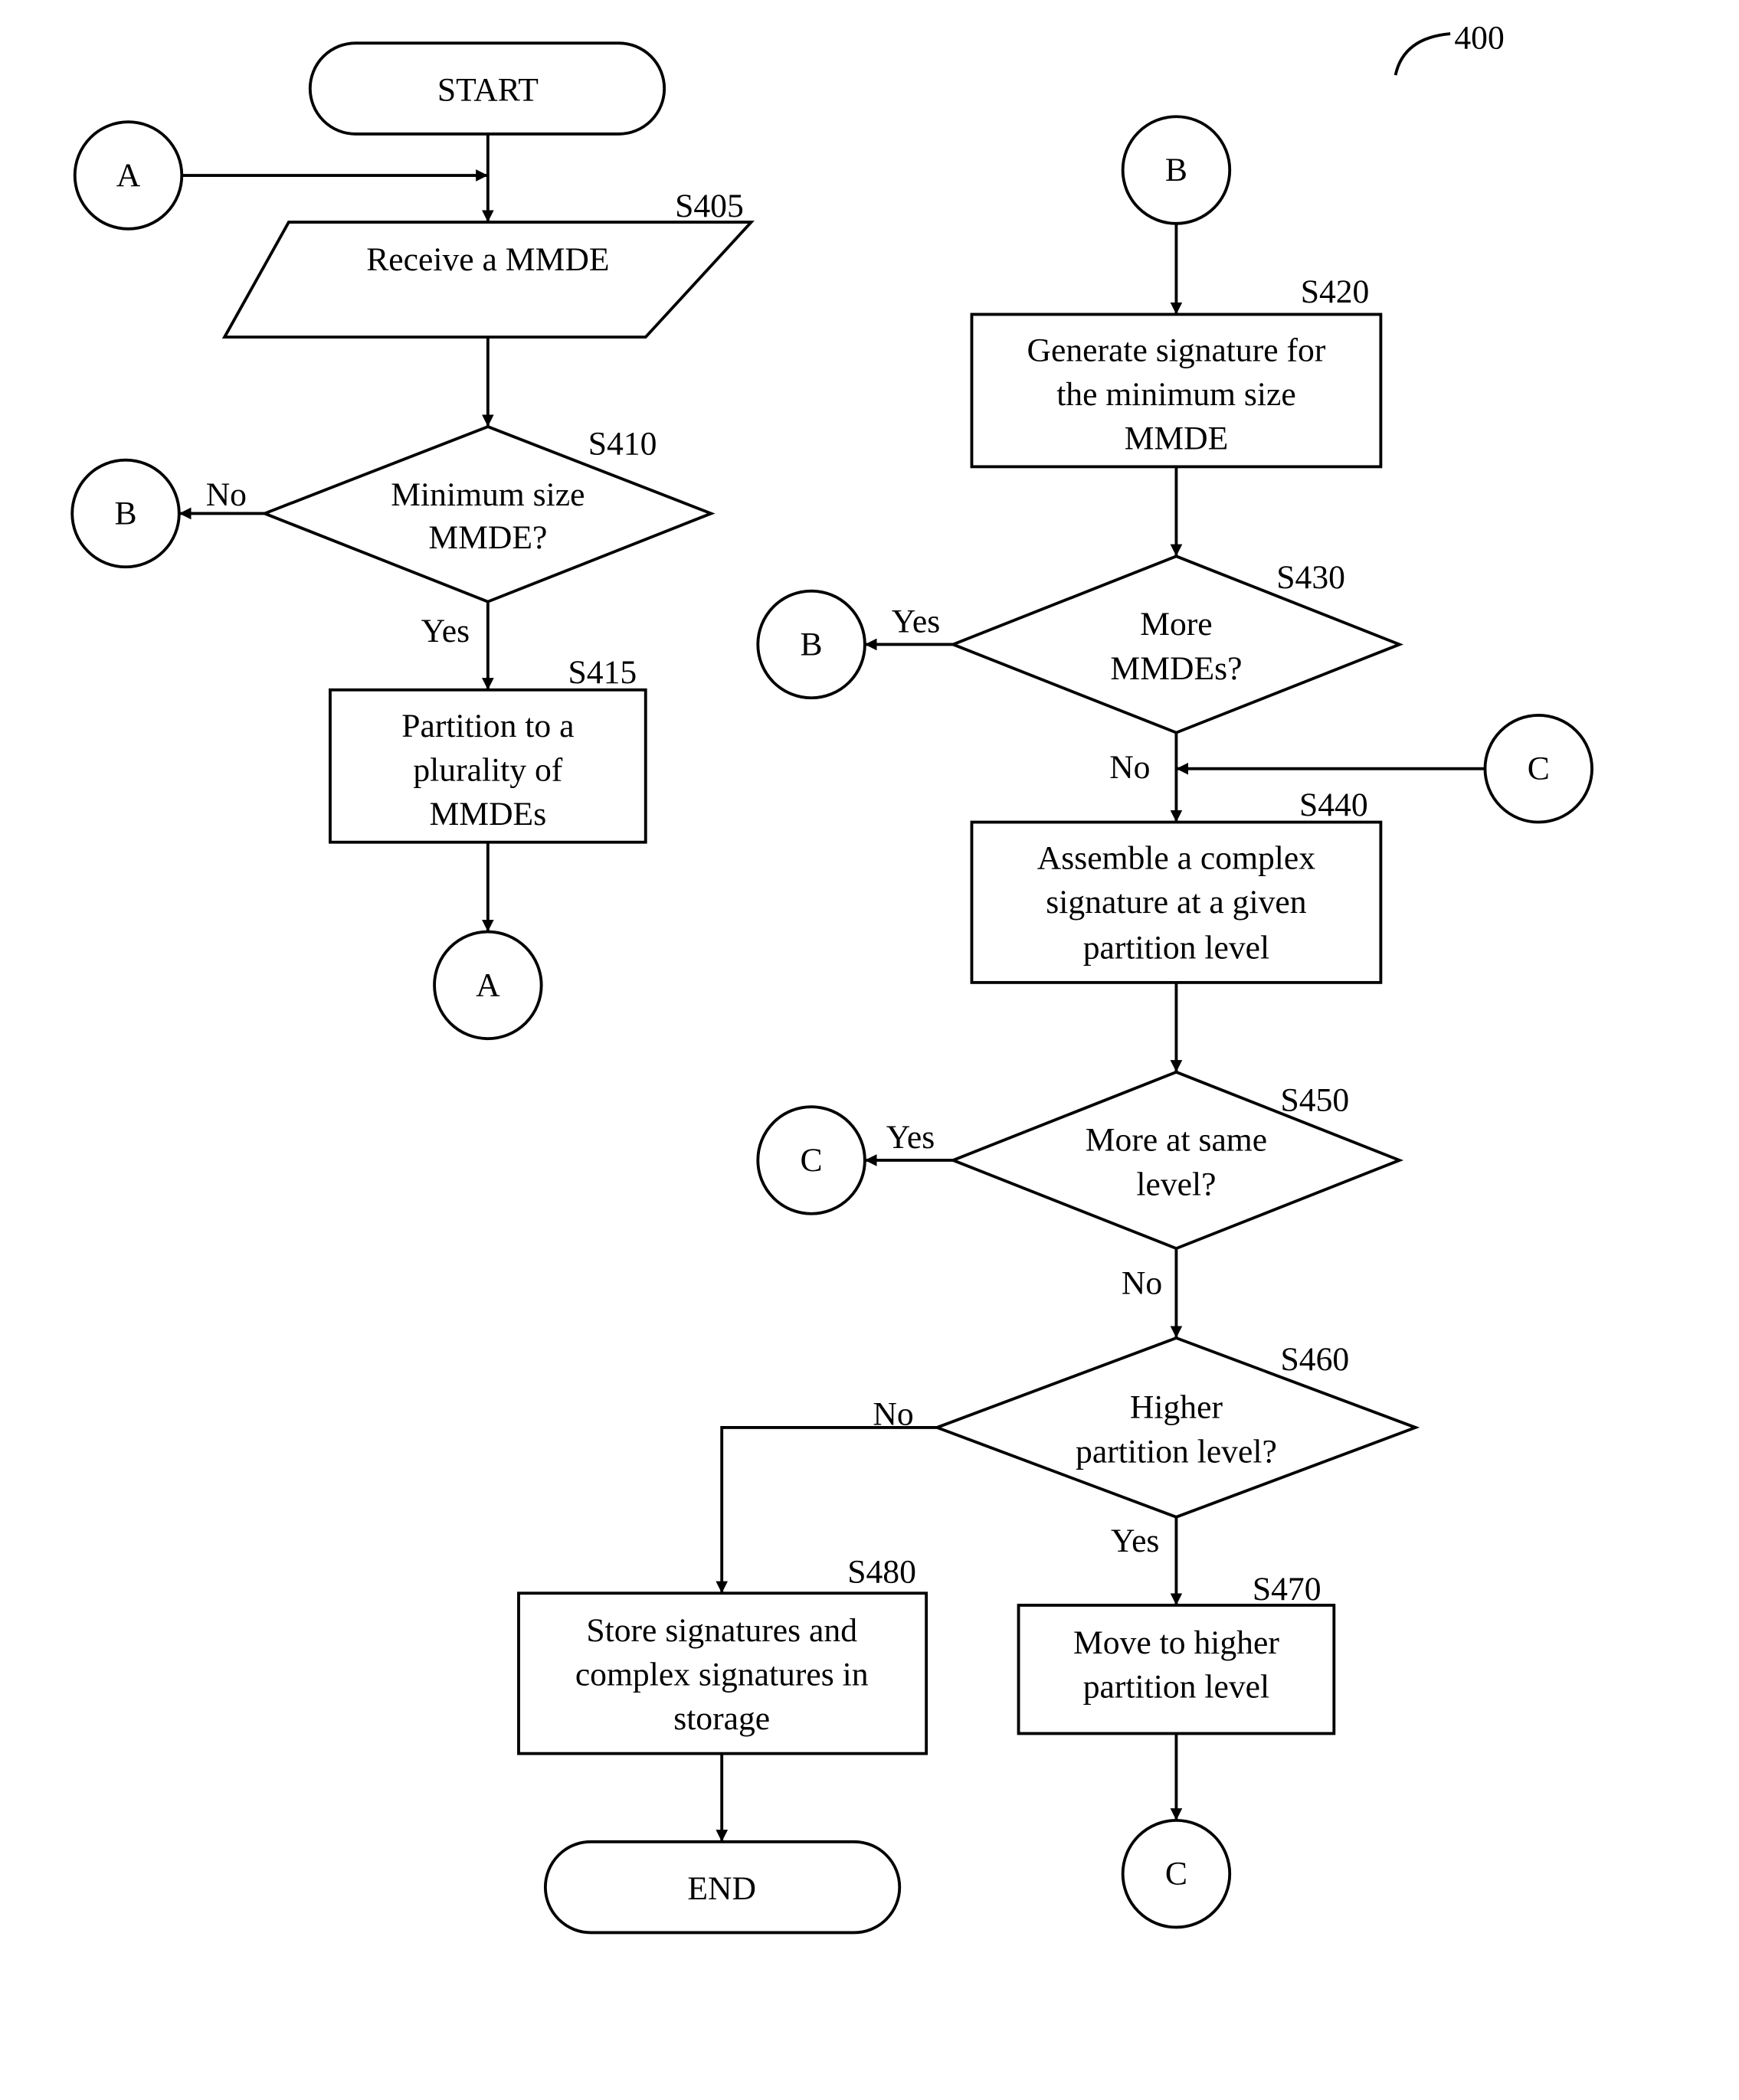 This screenshot has width=1739, height=2100. What do you see at coordinates (1176, 624) in the screenshot?
I see `s430-text-line-1: More` at bounding box center [1176, 624].